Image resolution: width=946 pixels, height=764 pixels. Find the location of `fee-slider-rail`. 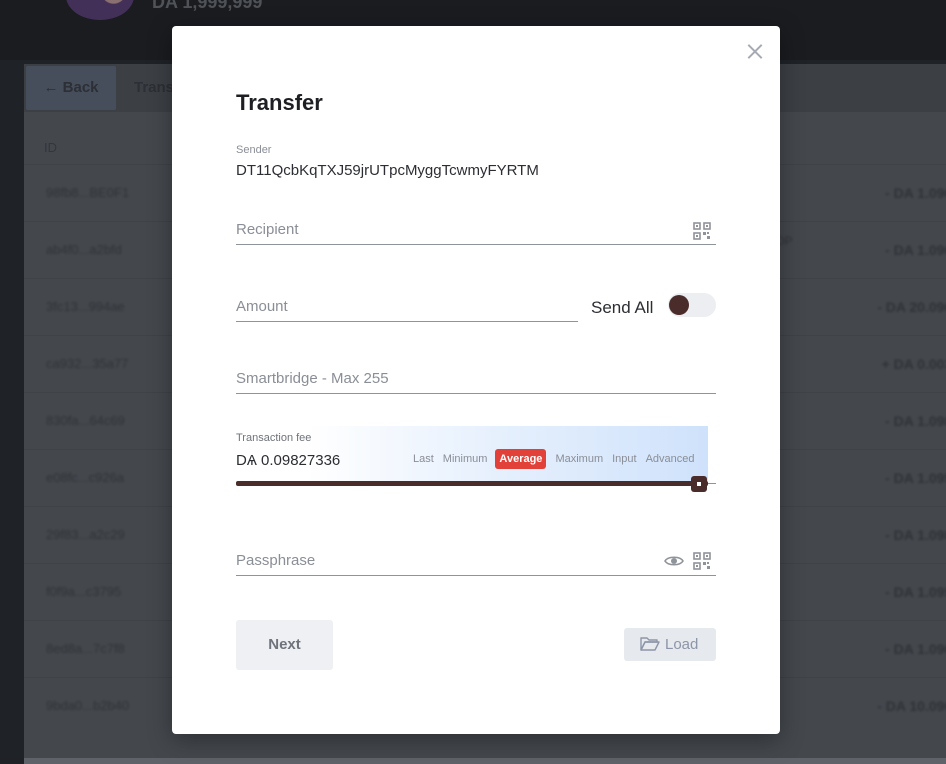

fee-slider-rail is located at coordinates (712, 483).